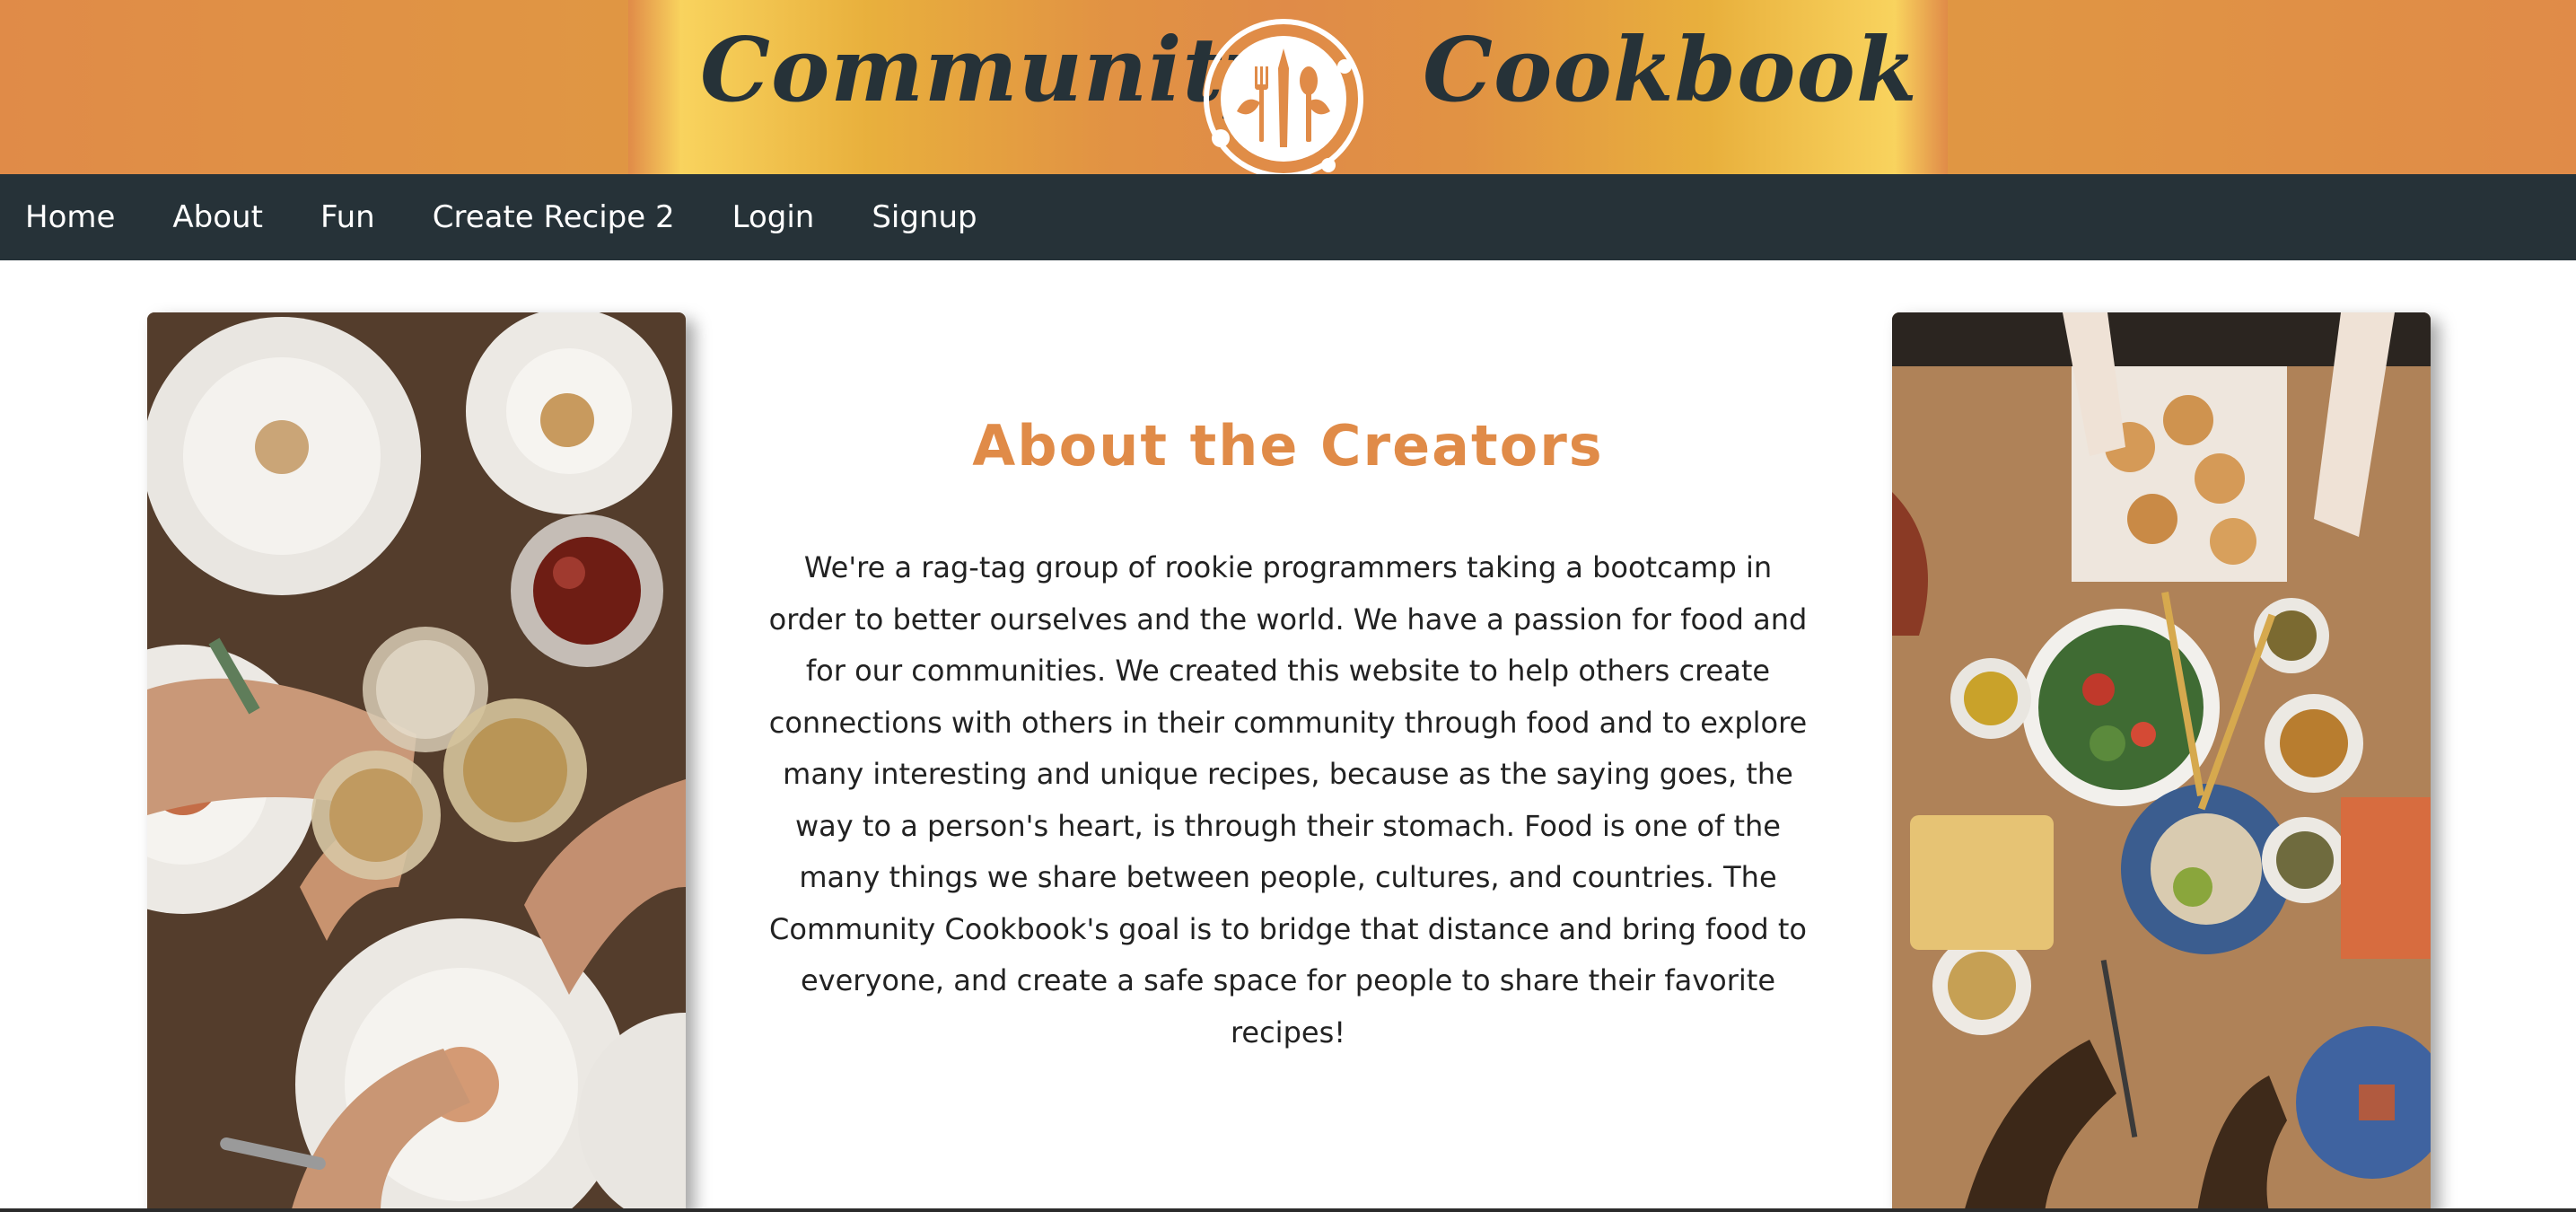 The image size is (2576, 1212). What do you see at coordinates (70, 217) in the screenshot?
I see `nav-home-link: Home` at bounding box center [70, 217].